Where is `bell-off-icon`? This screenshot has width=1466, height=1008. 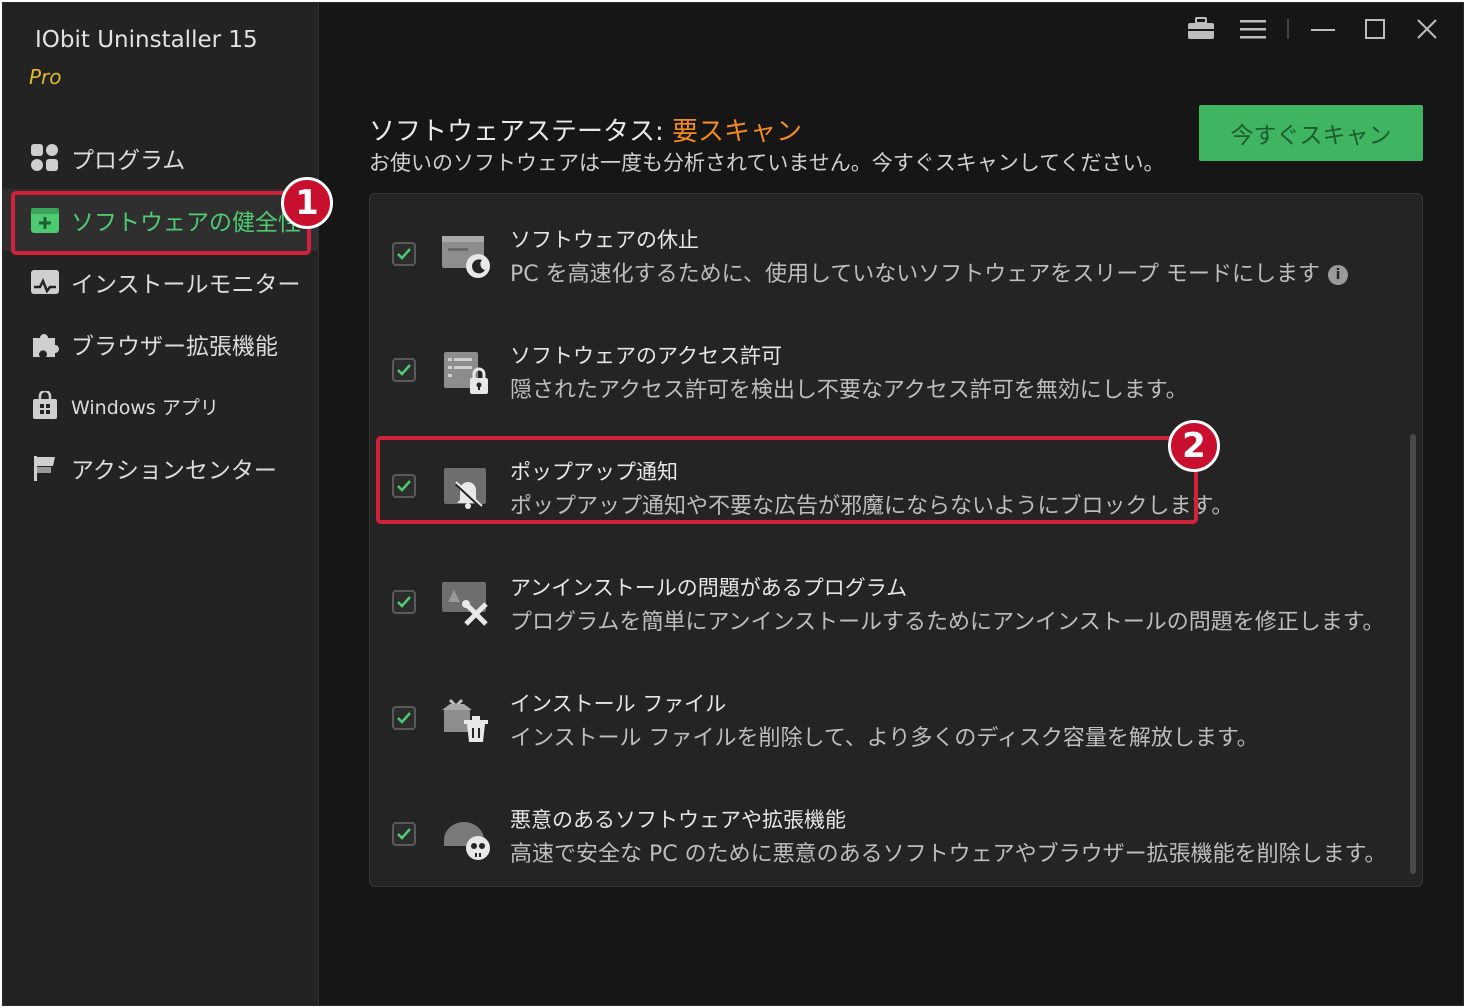
bell-off-icon is located at coordinates (466, 488).